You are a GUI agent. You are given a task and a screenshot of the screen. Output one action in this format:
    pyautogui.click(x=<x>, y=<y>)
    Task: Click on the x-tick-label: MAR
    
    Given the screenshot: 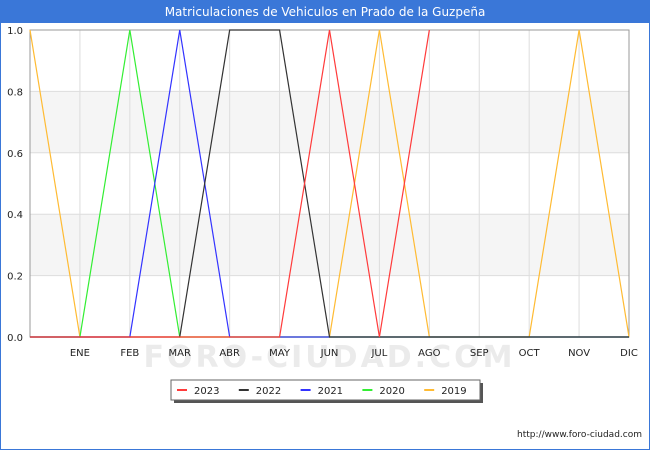 What is the action you would take?
    pyautogui.click(x=180, y=353)
    